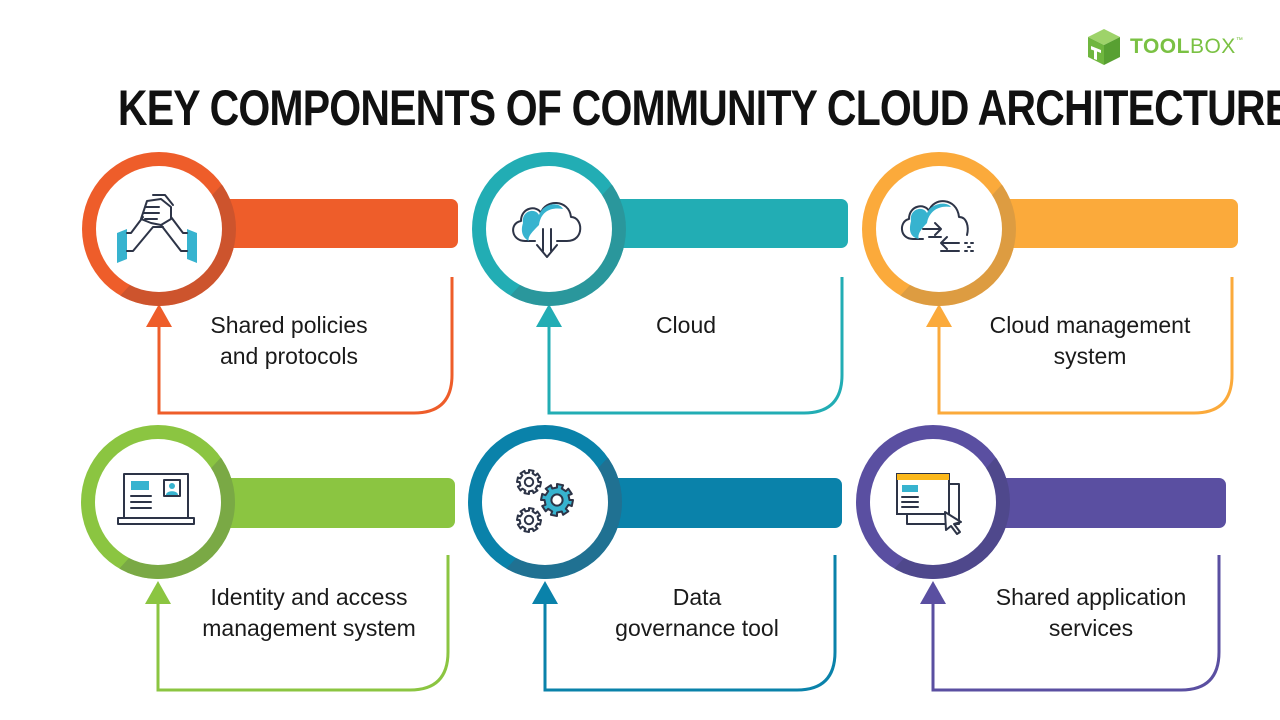 The height and width of the screenshot is (720, 1280). I want to click on label-line: Cloud, so click(686, 325).